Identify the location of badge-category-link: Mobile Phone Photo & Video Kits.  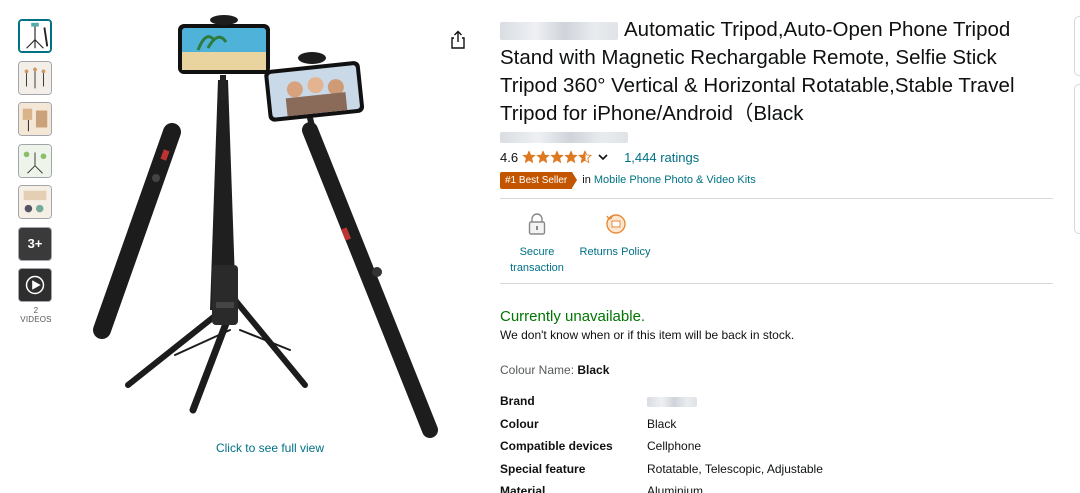
(675, 180).